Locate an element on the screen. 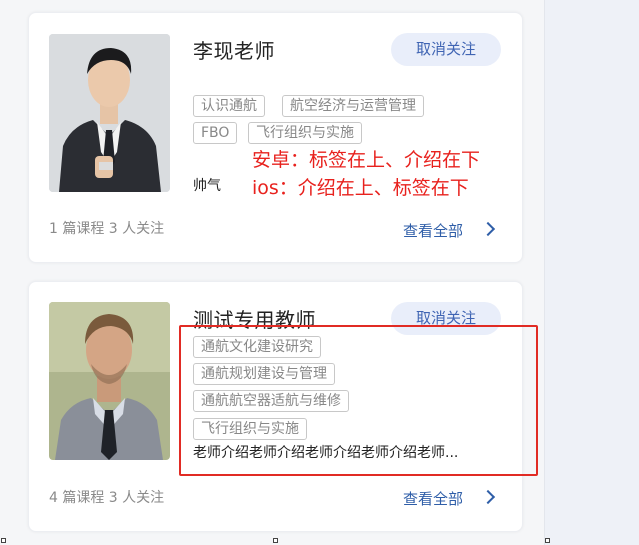 This screenshot has height=545, width=639. teacher-bio: 帅气 is located at coordinates (207, 186).